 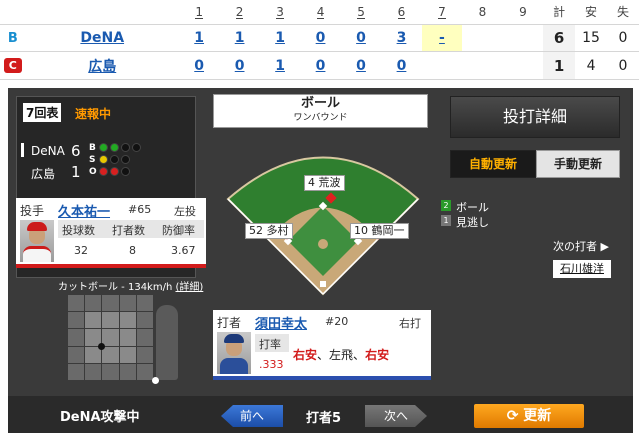 I want to click on pitcher-photo, so click(x=37, y=241).